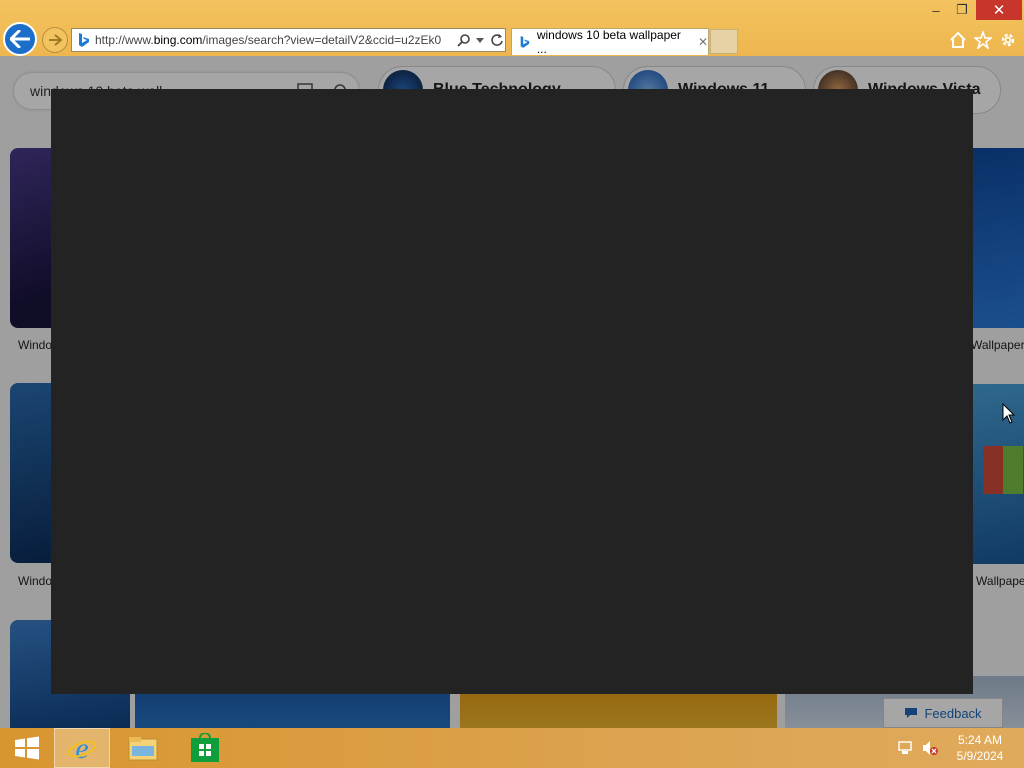 The width and height of the screenshot is (1024, 768). I want to click on internet-explorer-icon: e, so click(82, 748).